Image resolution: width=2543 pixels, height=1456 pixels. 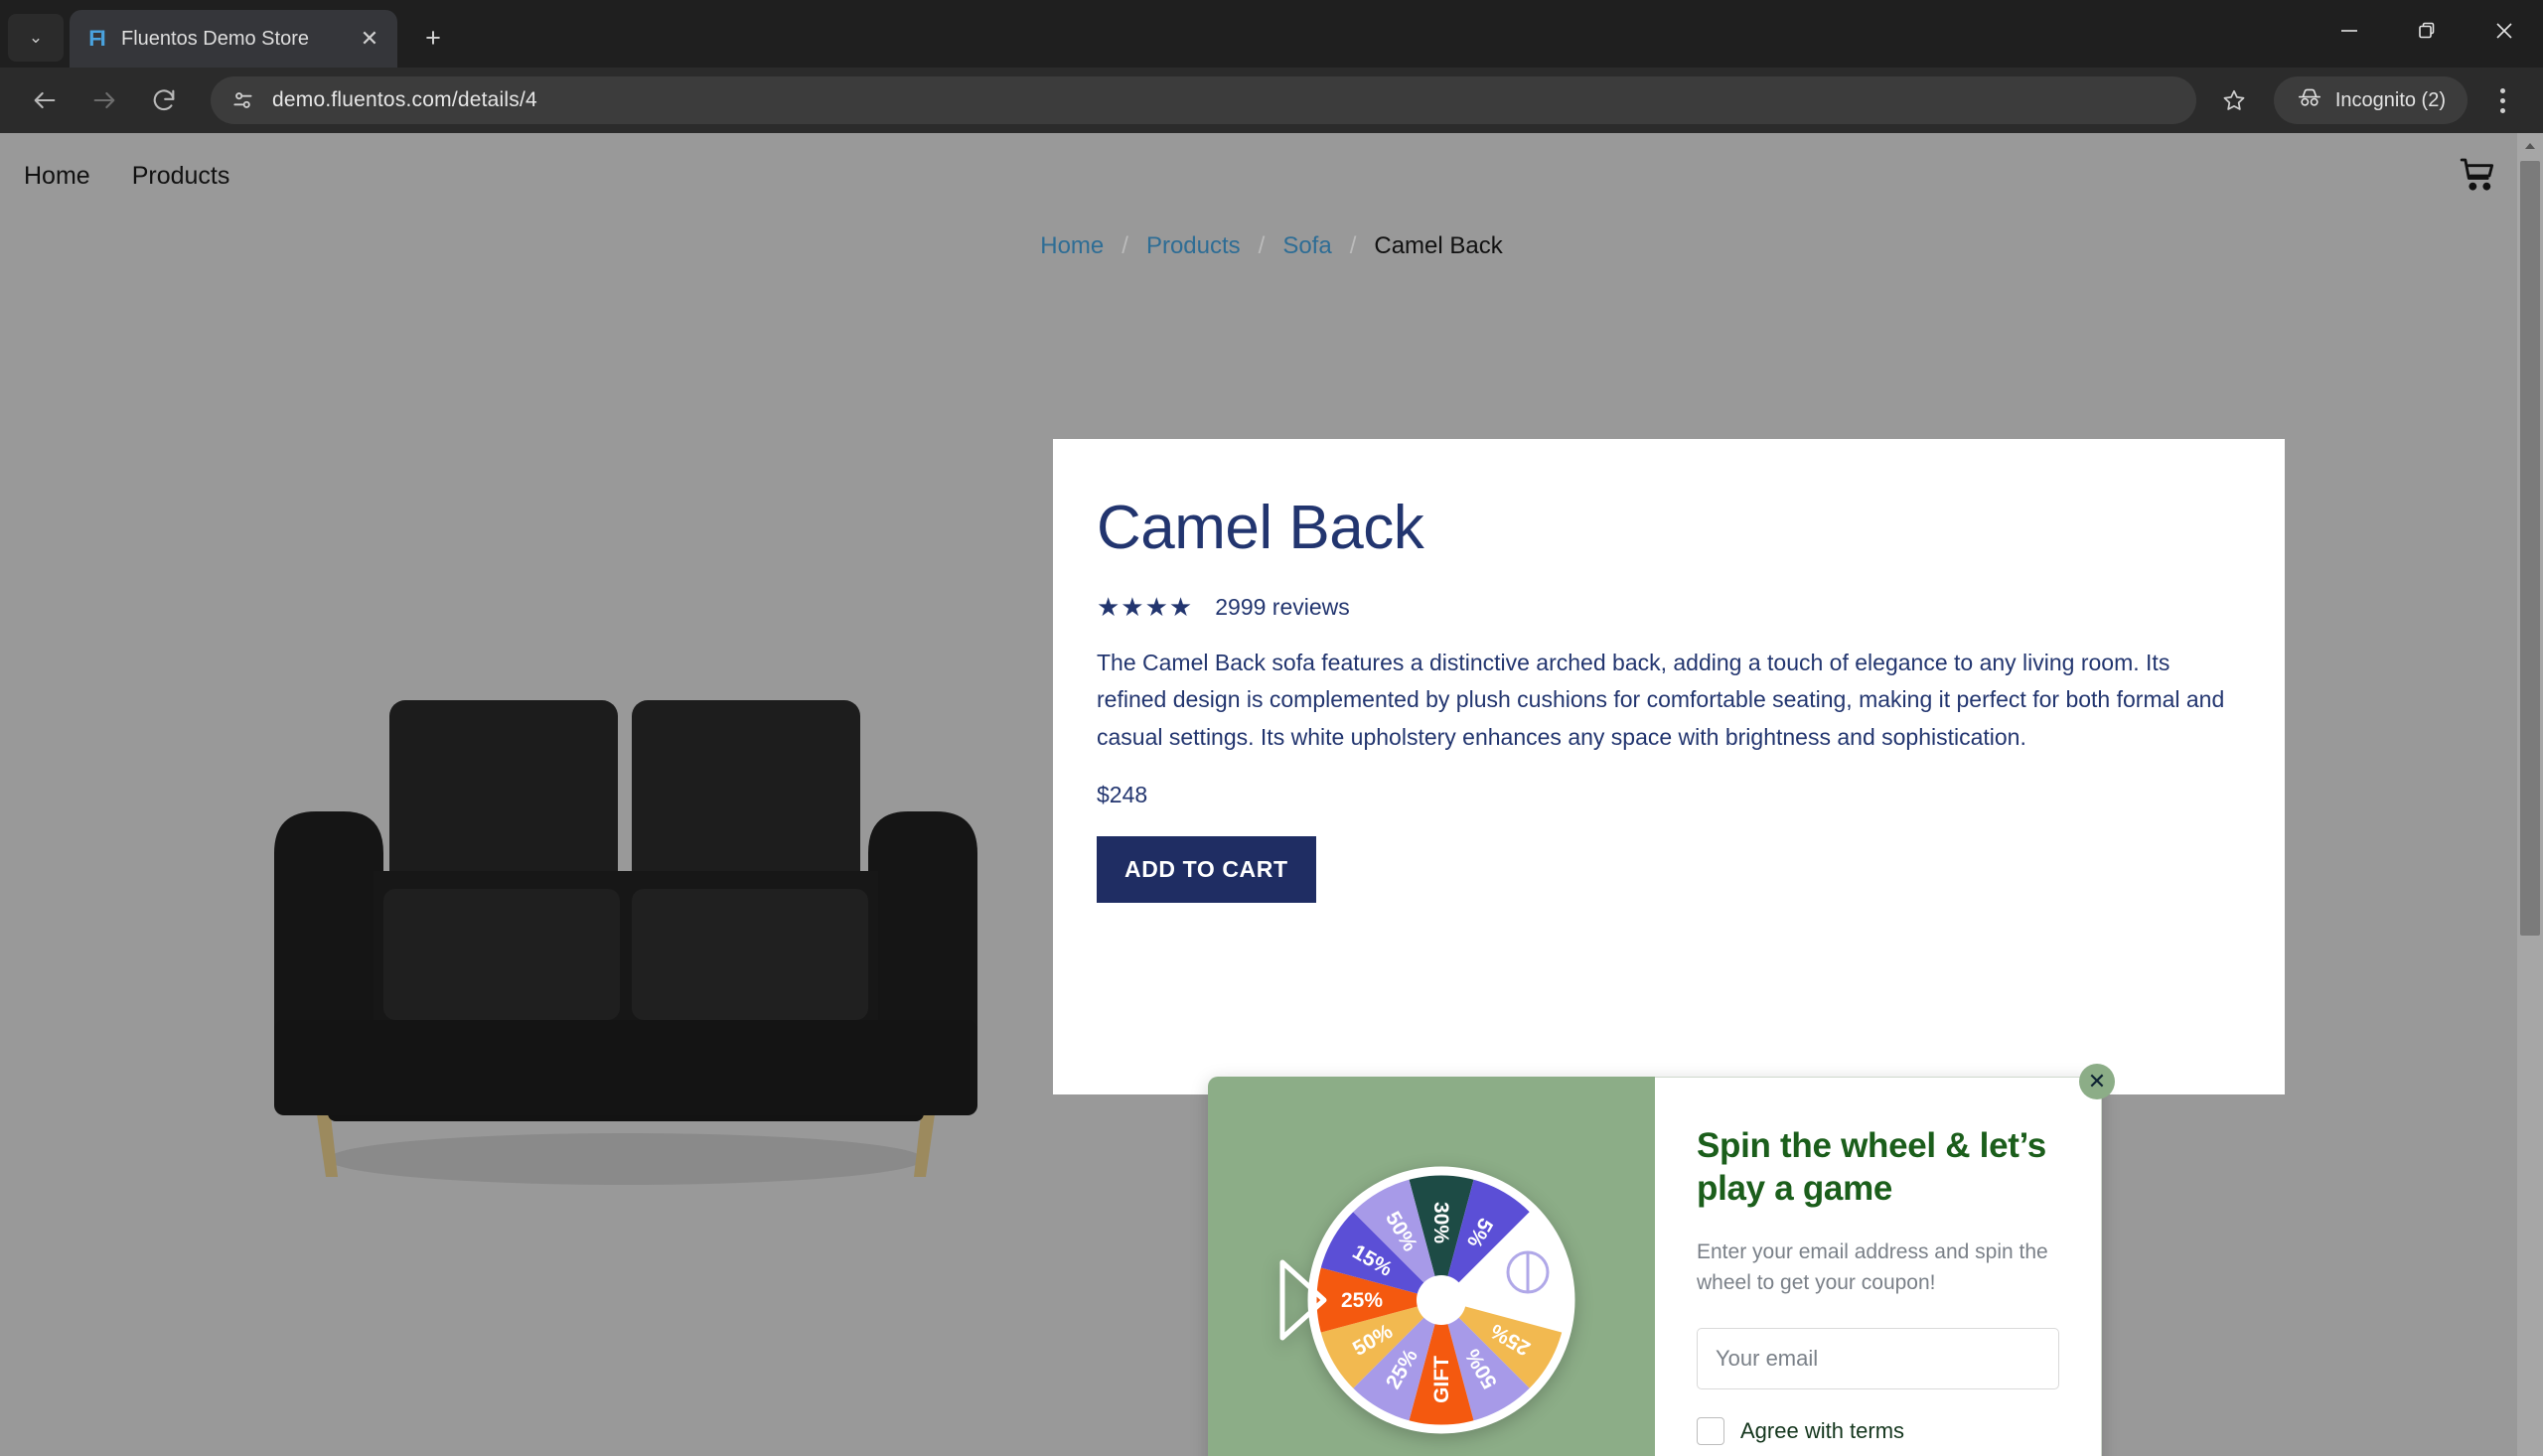 I want to click on email-input, so click(x=1878, y=1359).